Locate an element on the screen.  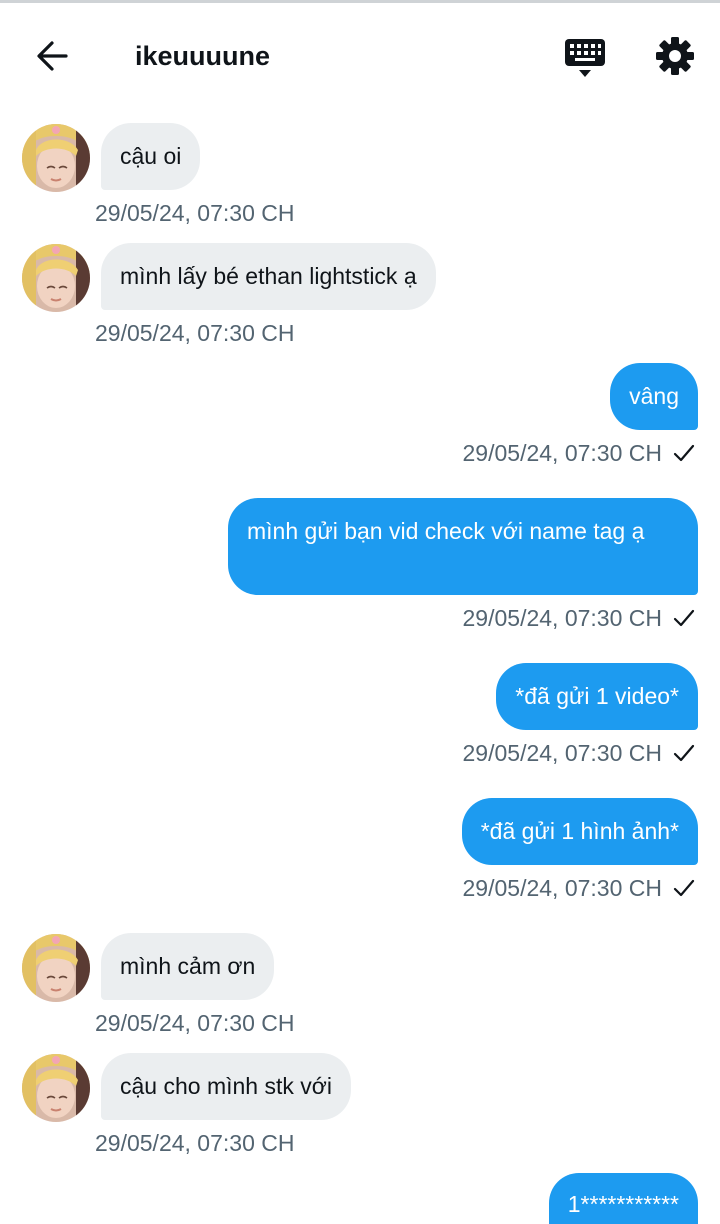
arrow-left-icon is located at coordinates (52, 56).